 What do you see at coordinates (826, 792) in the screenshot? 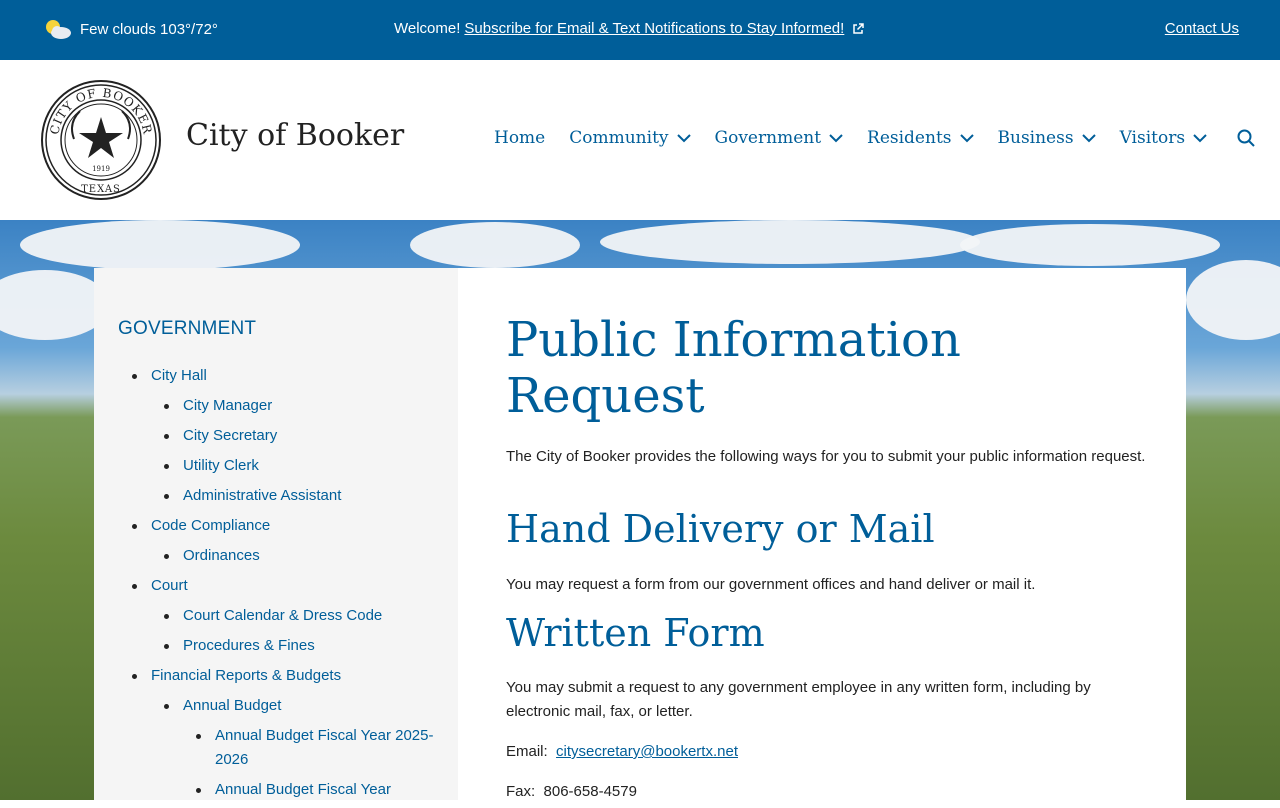
I see `fax-line: Fax: 806-658-4579` at bounding box center [826, 792].